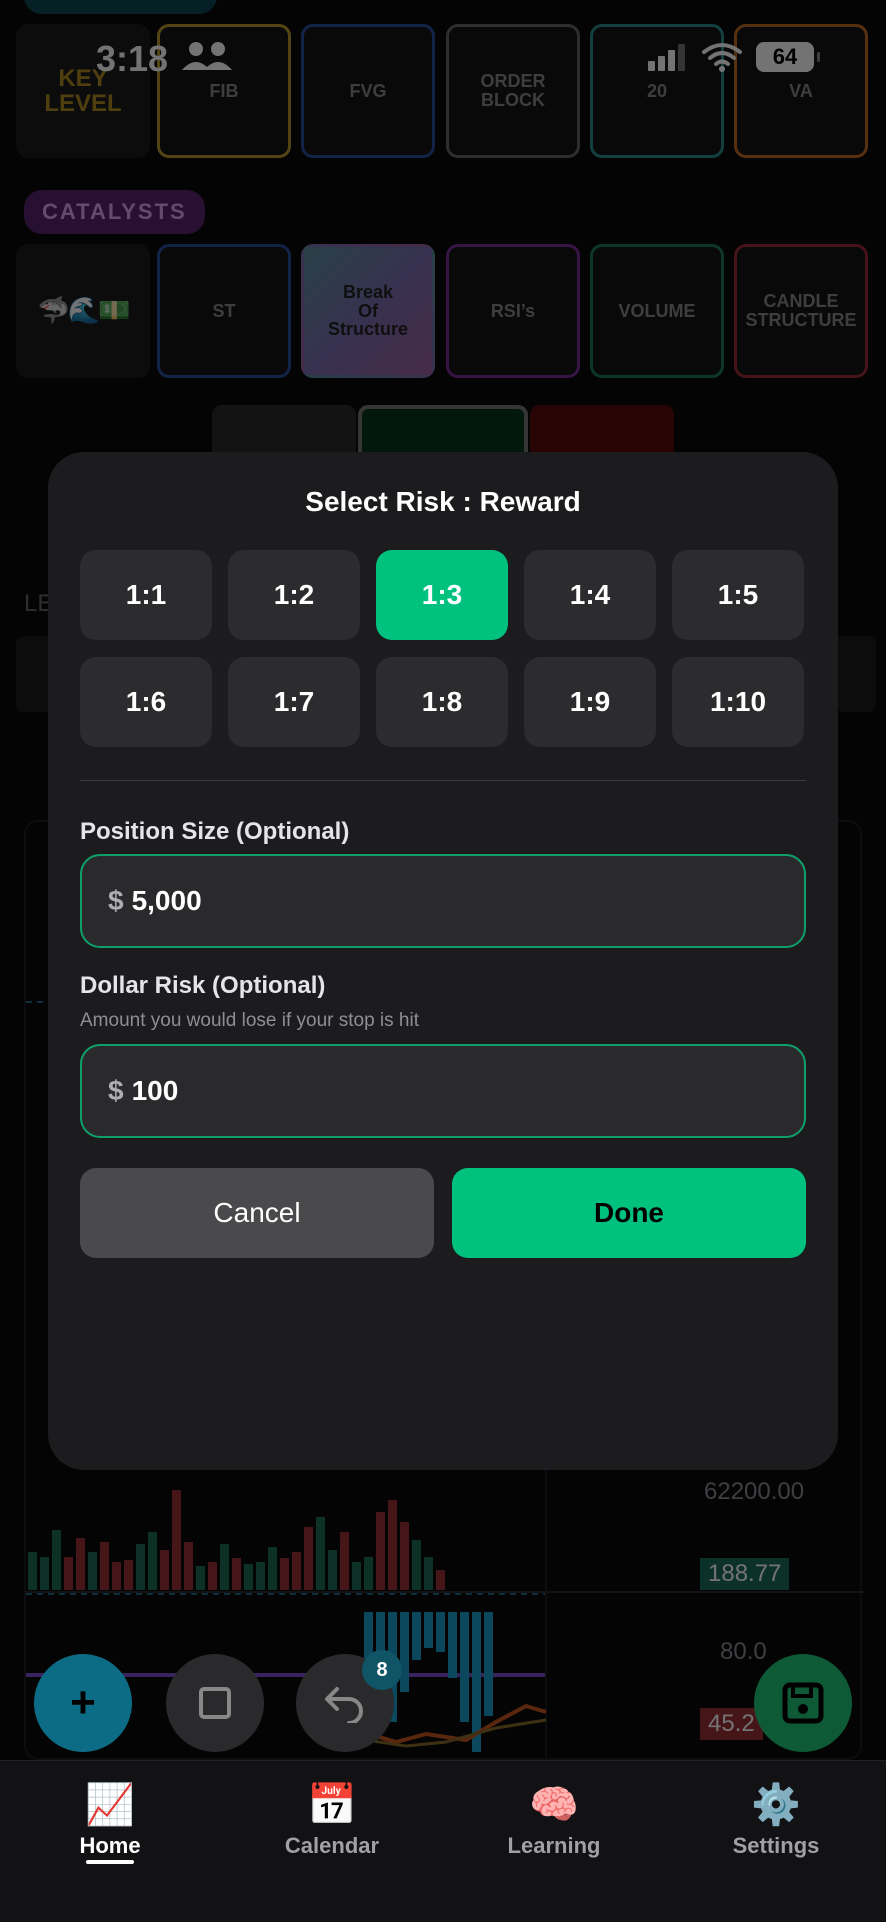  Describe the element at coordinates (110, 1845) in the screenshot. I see `tab-label: Home` at that location.